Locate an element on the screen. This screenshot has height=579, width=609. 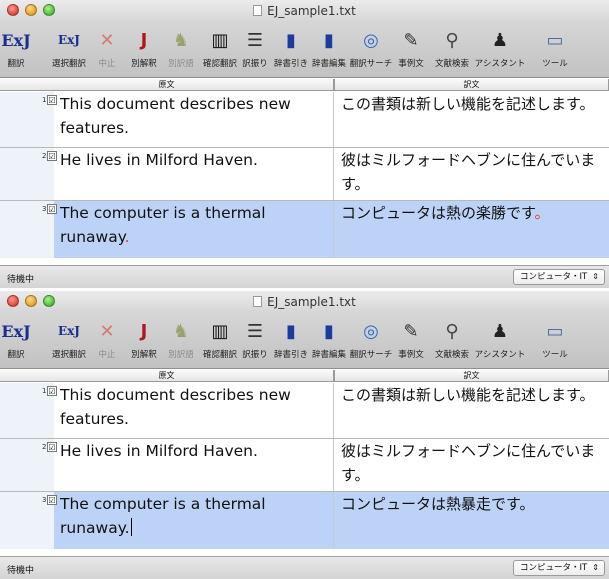
target-period-highlight: 。 is located at coordinates (542, 213).